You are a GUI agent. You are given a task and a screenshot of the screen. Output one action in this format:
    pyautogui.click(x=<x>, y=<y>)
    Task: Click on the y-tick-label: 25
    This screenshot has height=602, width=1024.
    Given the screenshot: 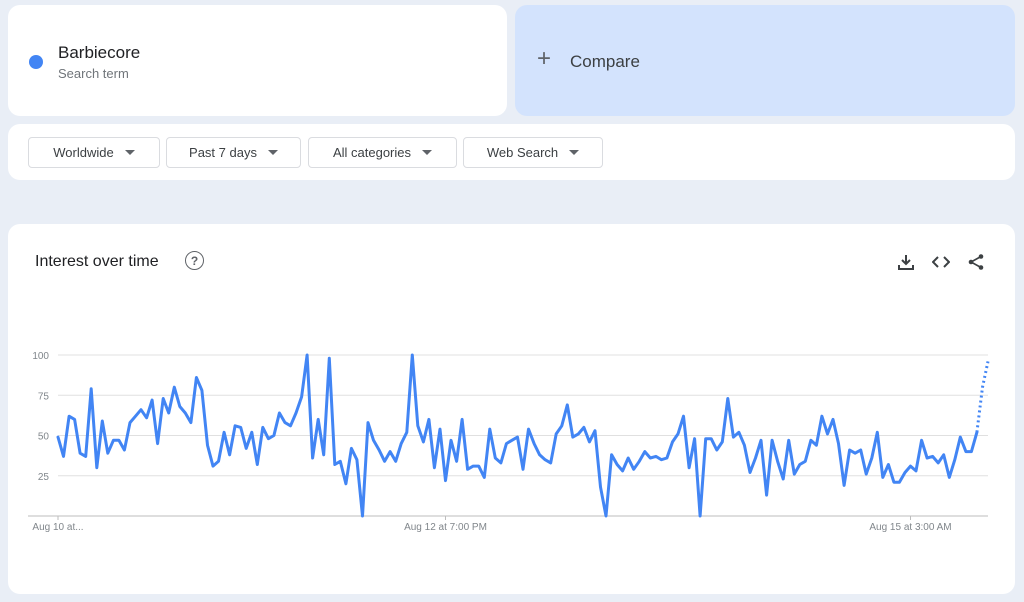 What is the action you would take?
    pyautogui.click(x=44, y=477)
    